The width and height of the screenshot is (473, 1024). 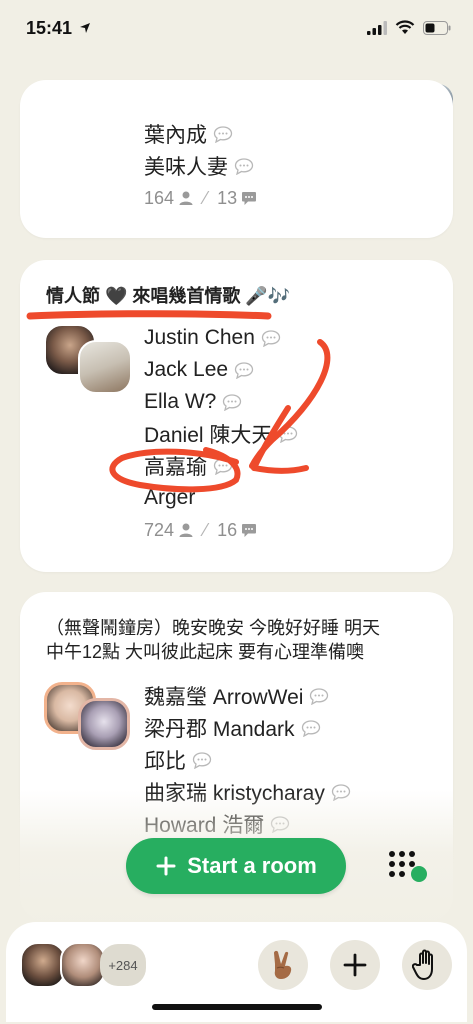 I want to click on speaker-item: Ella W?, so click(x=221, y=402).